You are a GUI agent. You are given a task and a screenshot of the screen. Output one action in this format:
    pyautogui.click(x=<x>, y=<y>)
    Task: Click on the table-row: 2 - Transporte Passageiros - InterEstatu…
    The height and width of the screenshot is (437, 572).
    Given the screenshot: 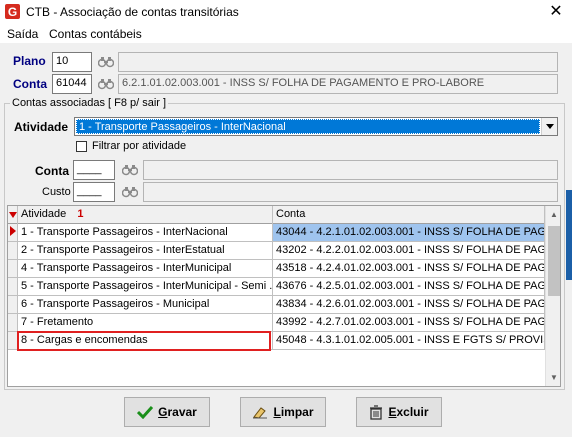 What is the action you would take?
    pyautogui.click(x=276, y=251)
    